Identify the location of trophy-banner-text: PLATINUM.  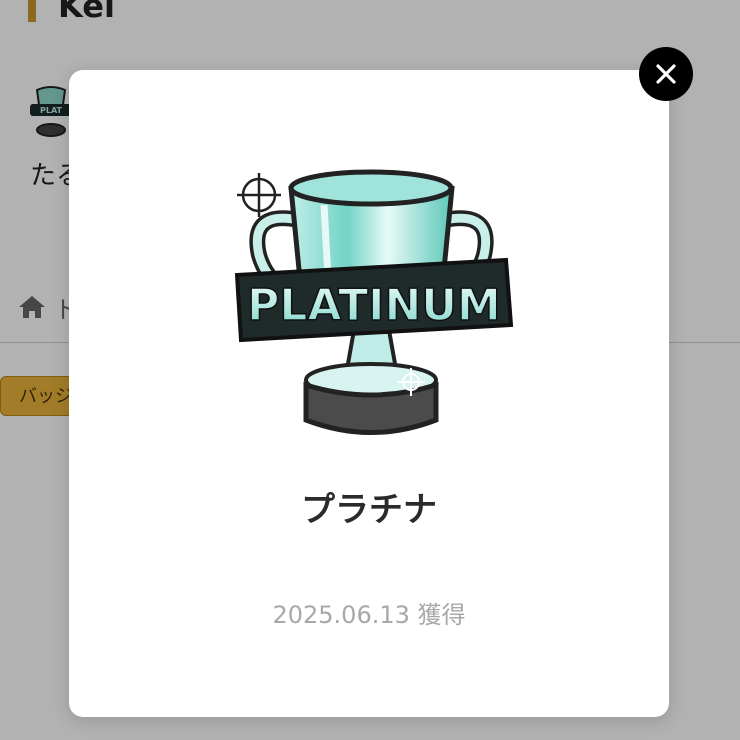
(374, 305).